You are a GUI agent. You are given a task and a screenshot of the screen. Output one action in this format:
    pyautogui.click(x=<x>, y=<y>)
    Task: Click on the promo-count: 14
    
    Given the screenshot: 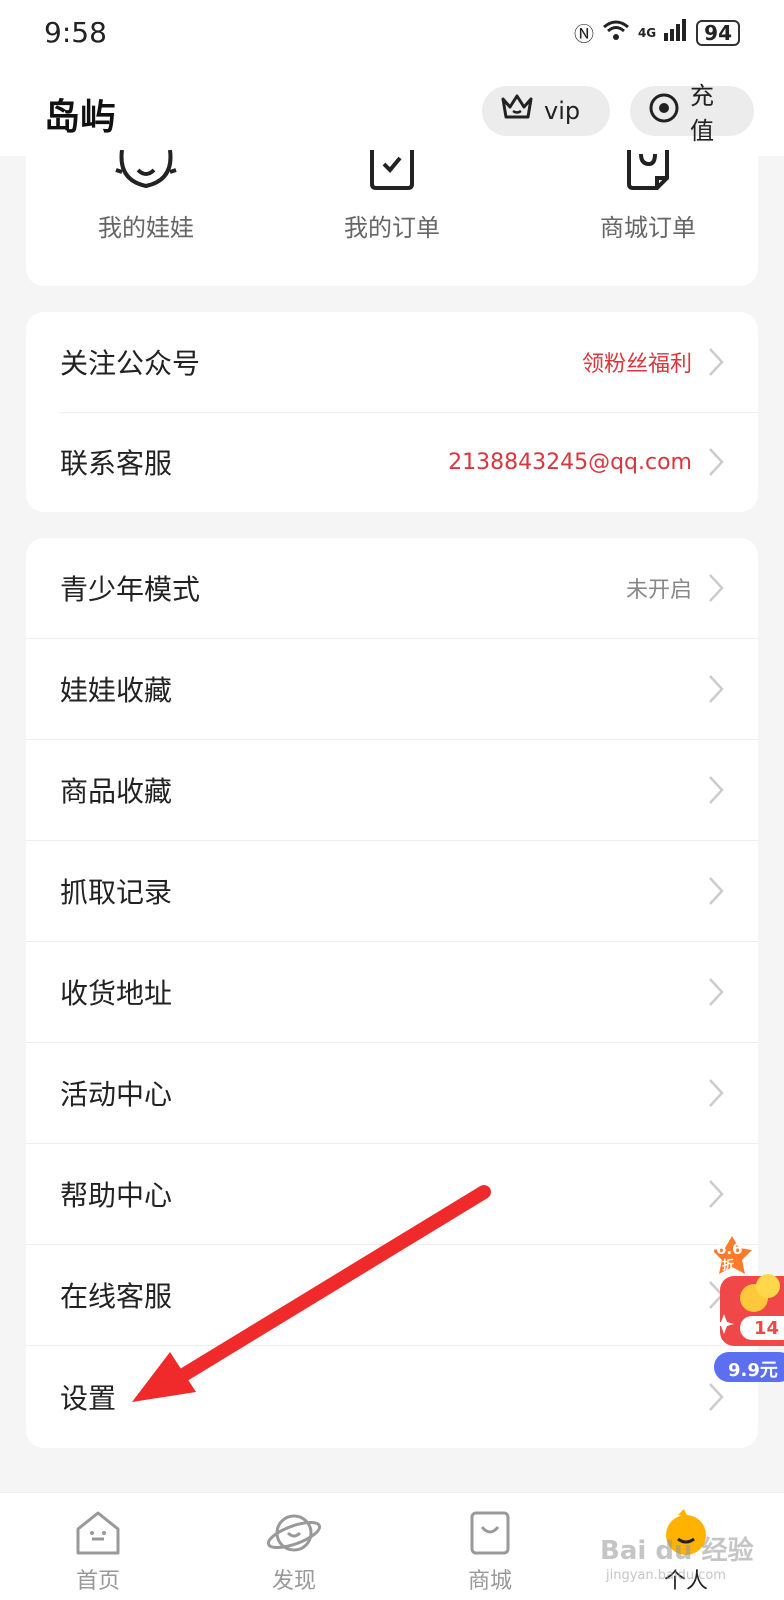 What is the action you would take?
    pyautogui.click(x=767, y=1328)
    